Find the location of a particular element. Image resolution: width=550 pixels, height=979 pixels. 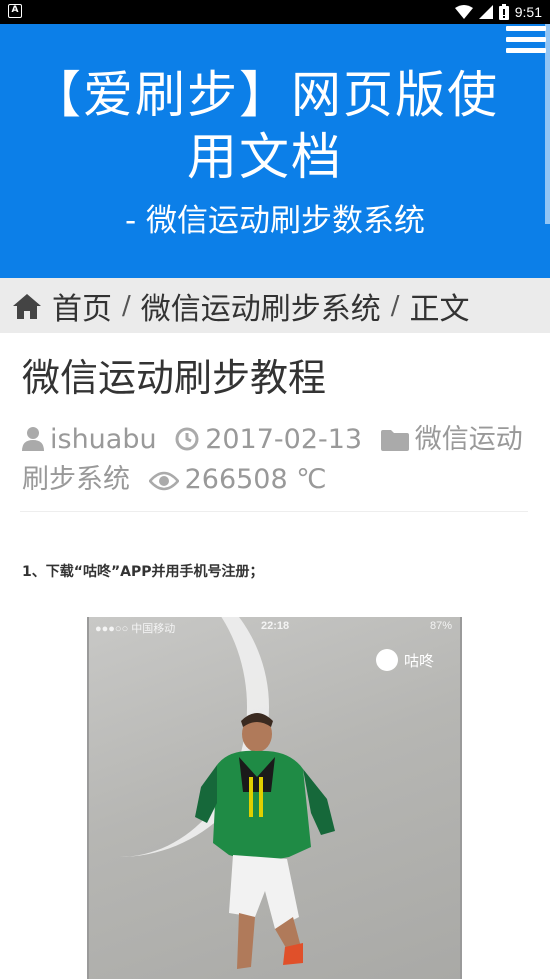

article-date: 2017-02-13 is located at coordinates (284, 439).